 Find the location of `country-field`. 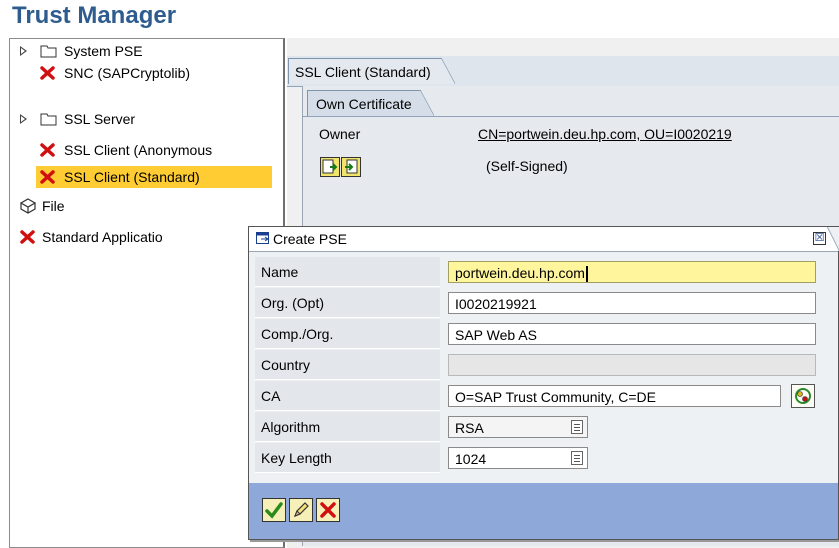

country-field is located at coordinates (632, 365).